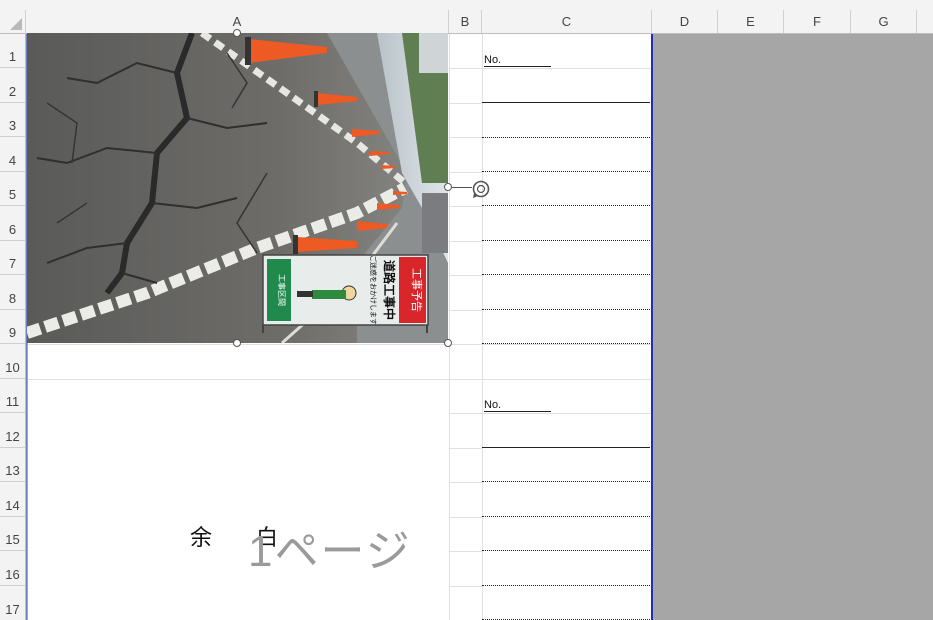 Image resolution: width=933 pixels, height=620 pixels. I want to click on sign-main-text: 道路工事中, so click(389, 290).